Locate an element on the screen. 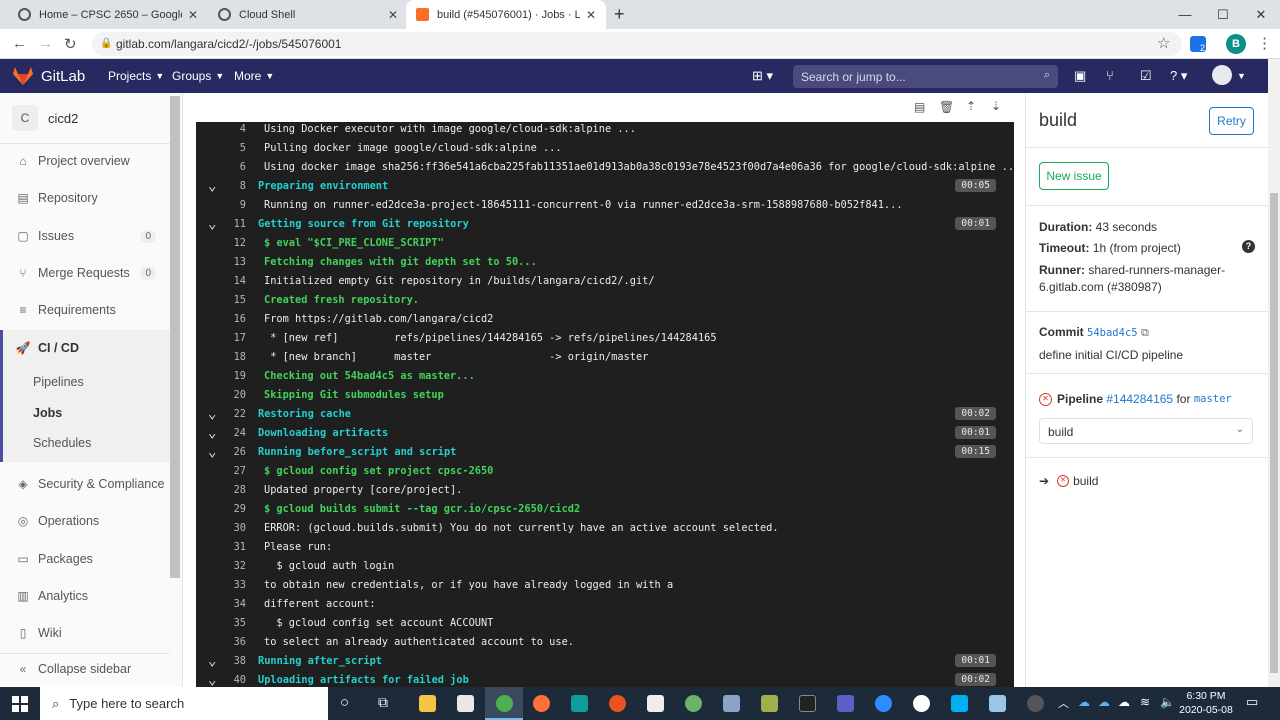 The width and height of the screenshot is (1280, 720). forward-icon: → is located at coordinates (45, 43).